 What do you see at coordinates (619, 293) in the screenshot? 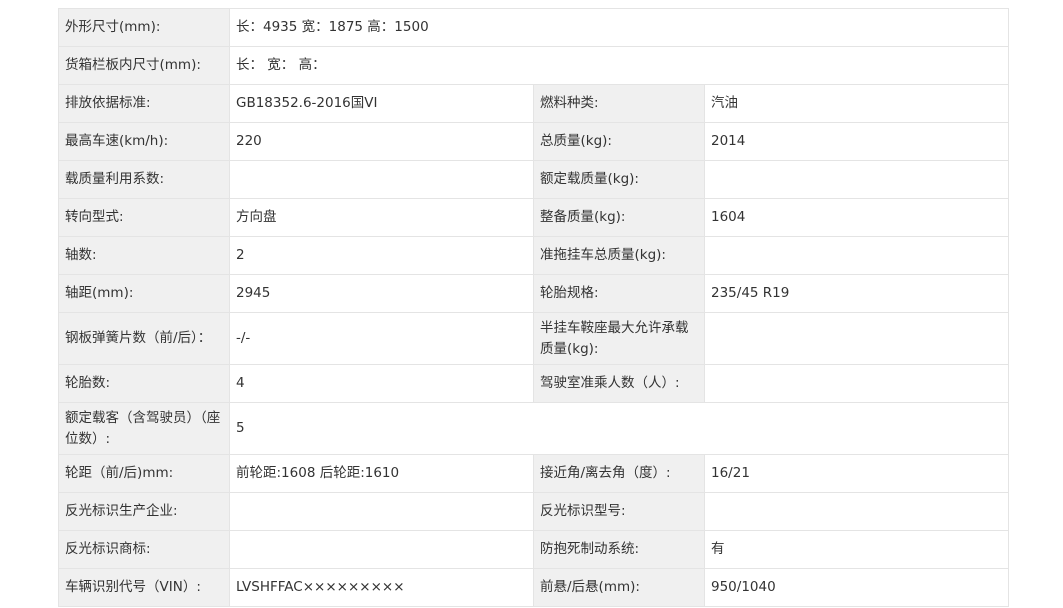
I see `spec-label: 轮胎规格:` at bounding box center [619, 293].